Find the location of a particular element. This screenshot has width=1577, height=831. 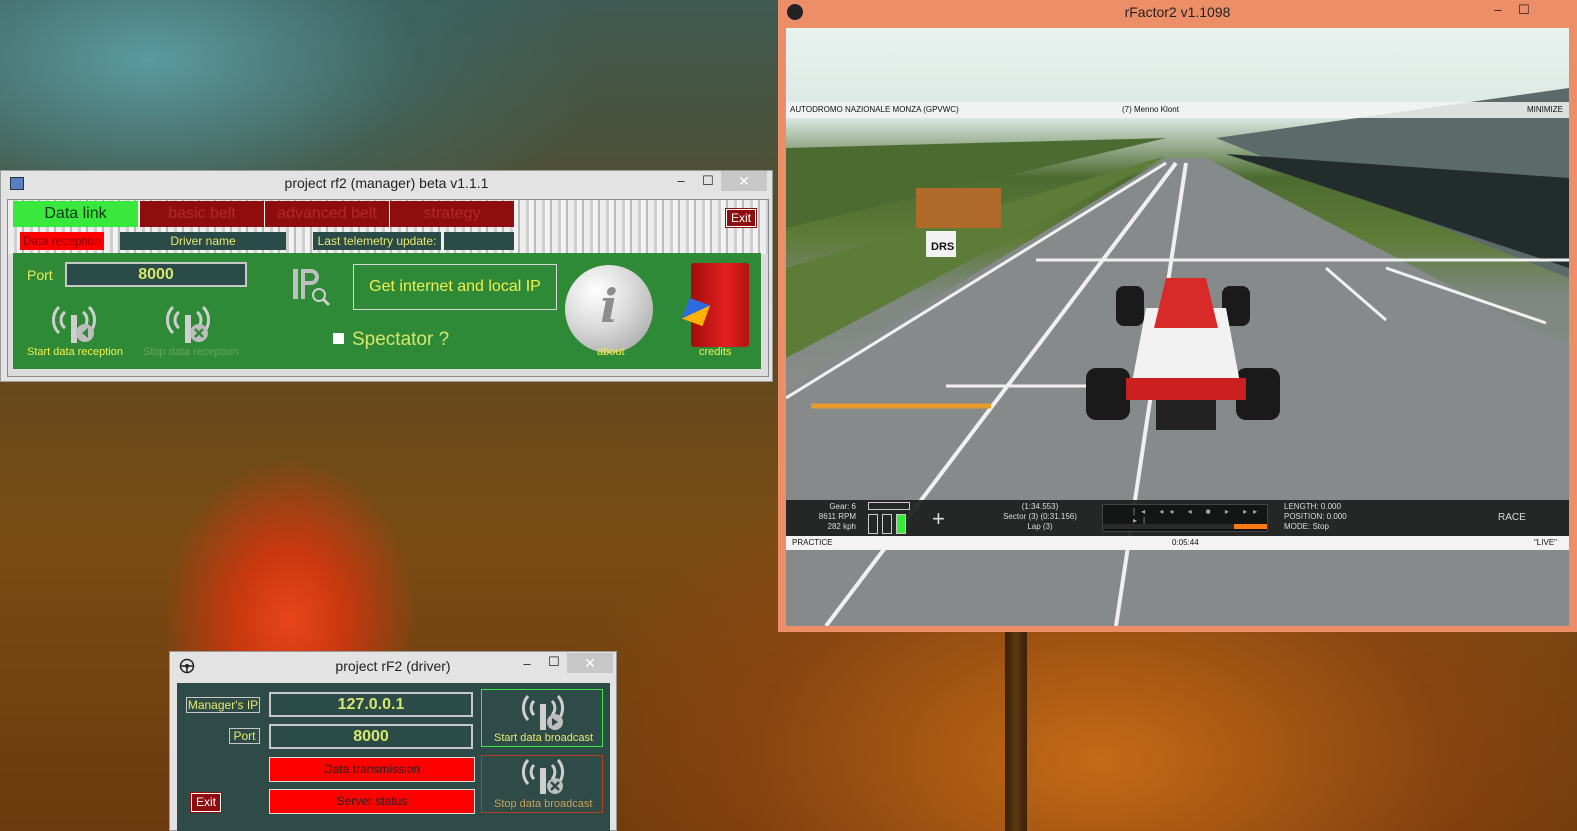

checkbox-icon is located at coordinates (338, 338).